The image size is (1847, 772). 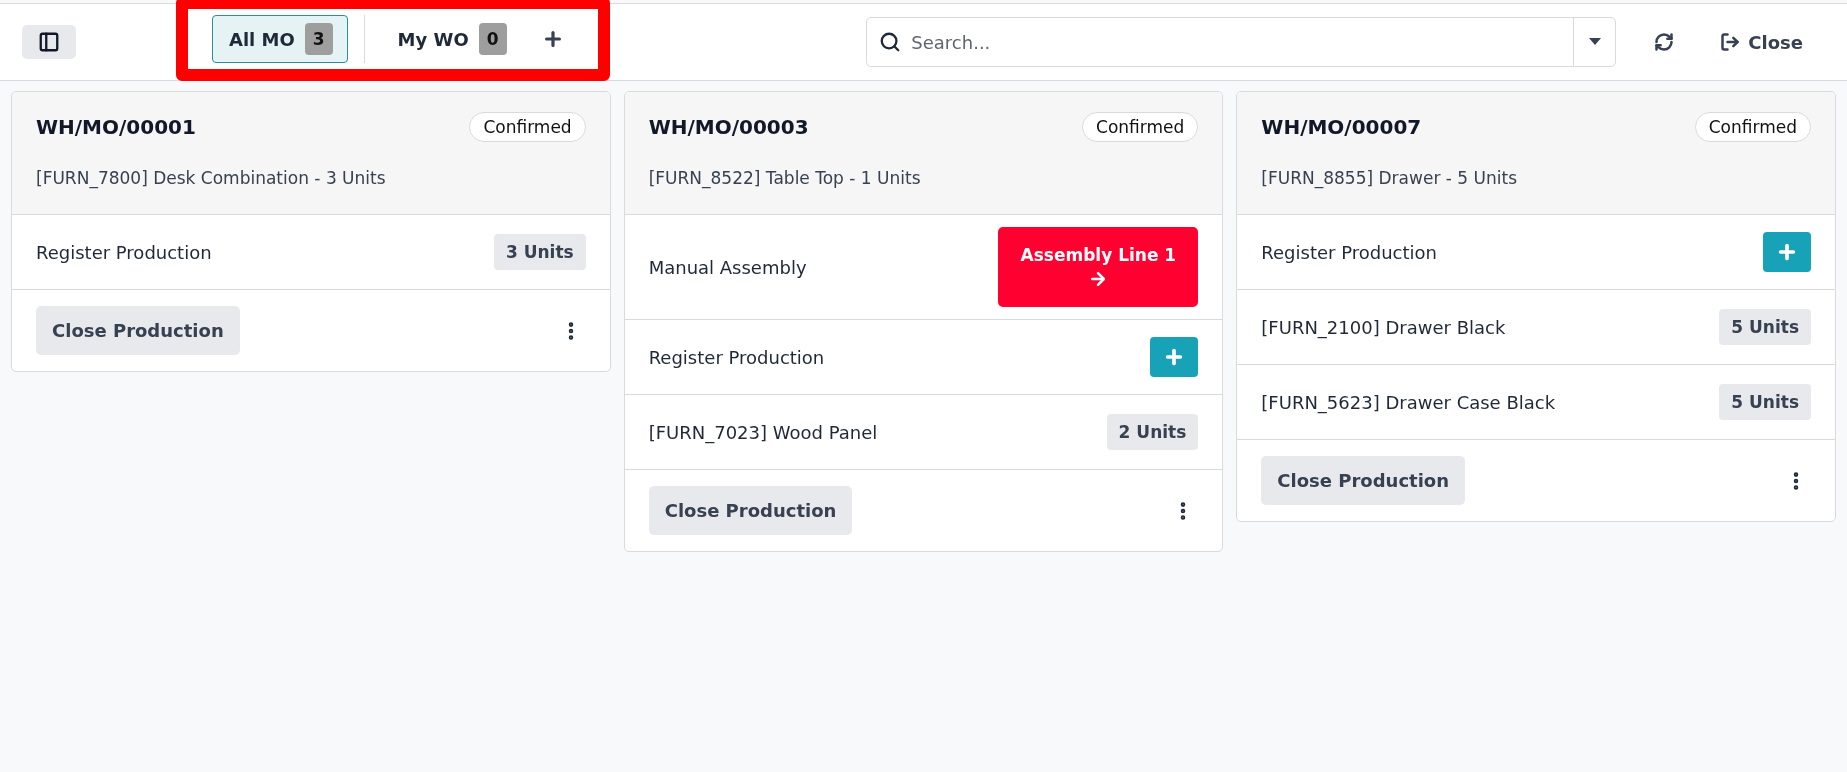 I want to click on close-button: Close, so click(x=1761, y=42).